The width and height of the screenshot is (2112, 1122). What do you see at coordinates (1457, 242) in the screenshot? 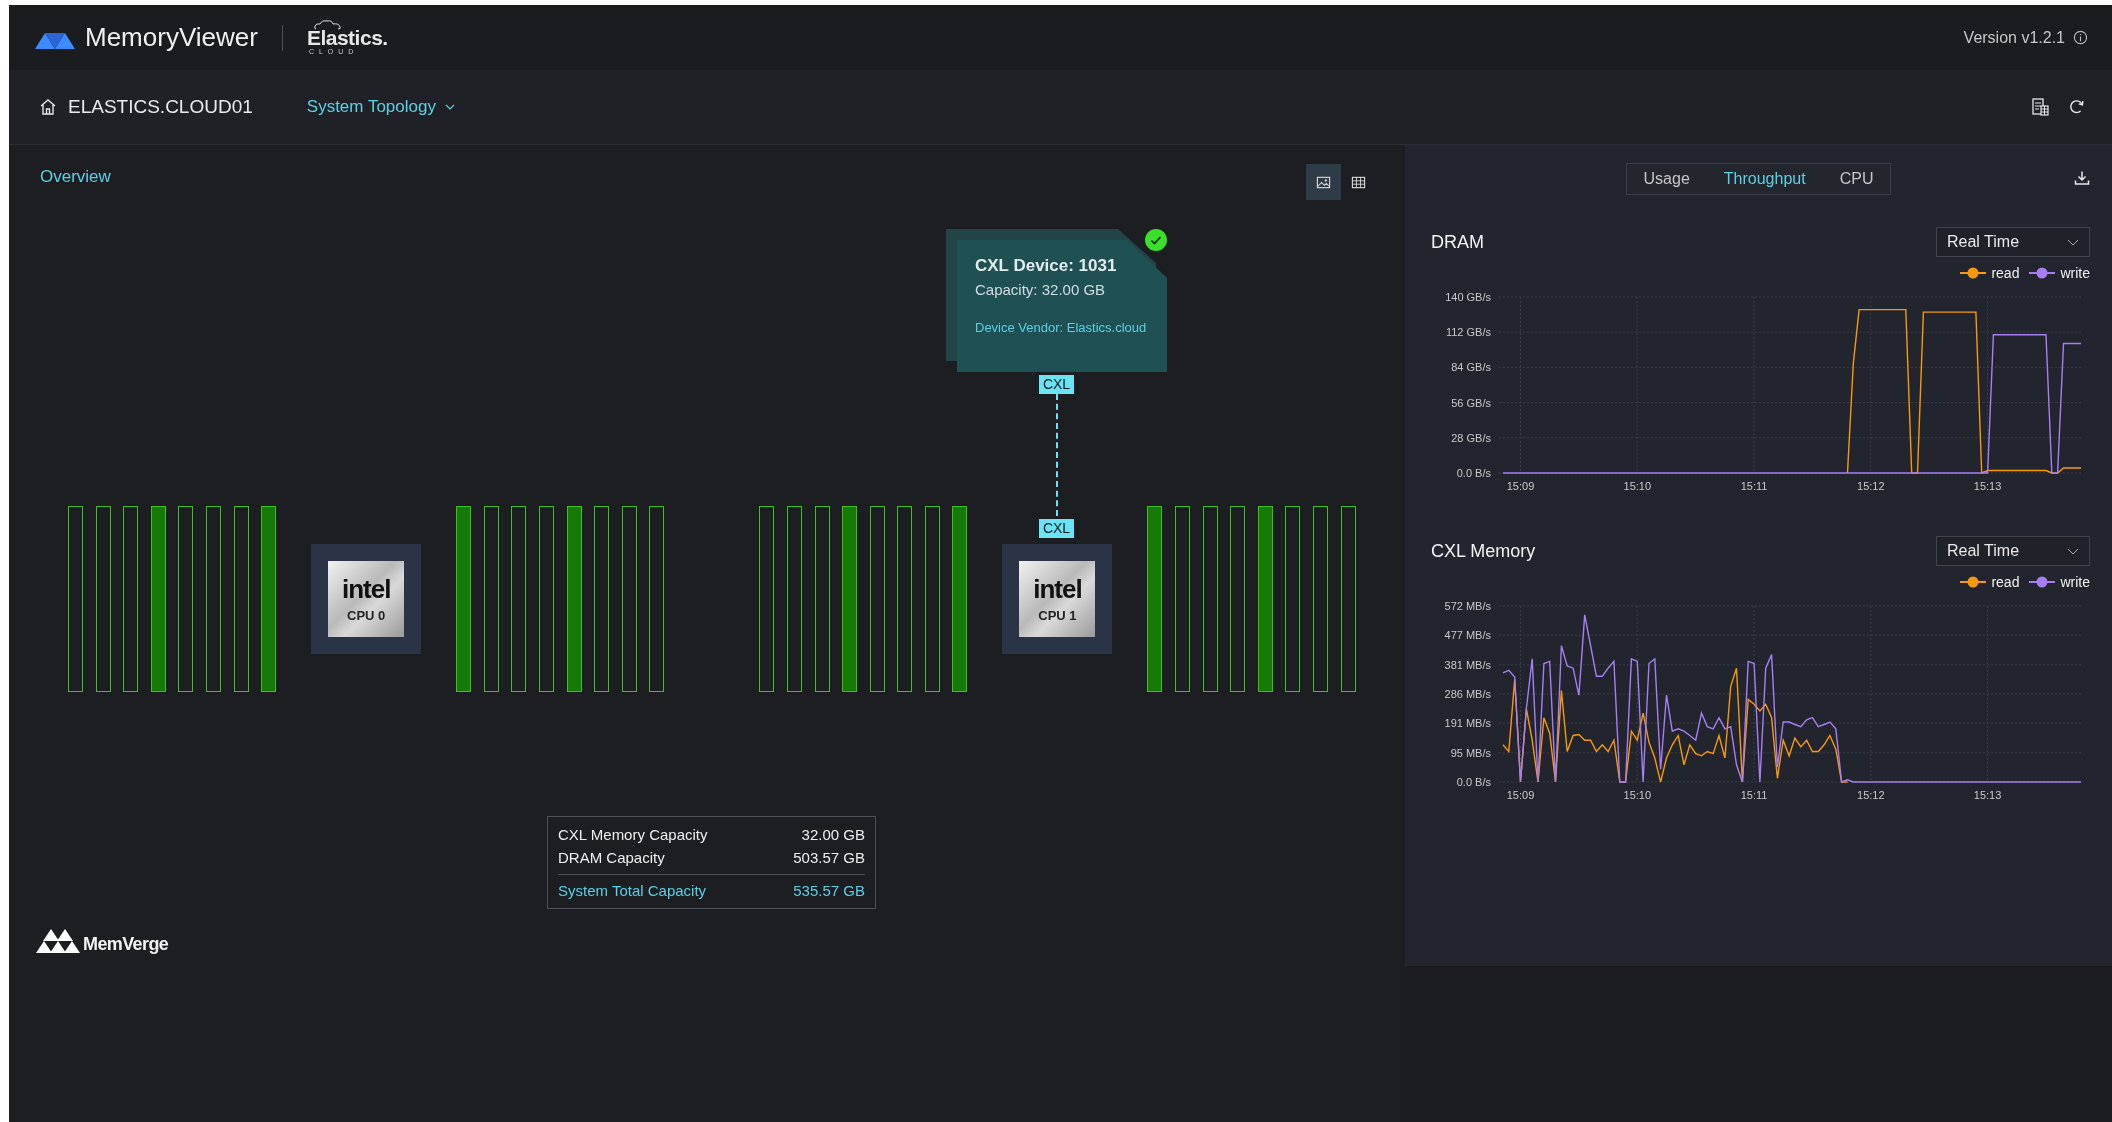
I see `chart-title: DRAM` at bounding box center [1457, 242].